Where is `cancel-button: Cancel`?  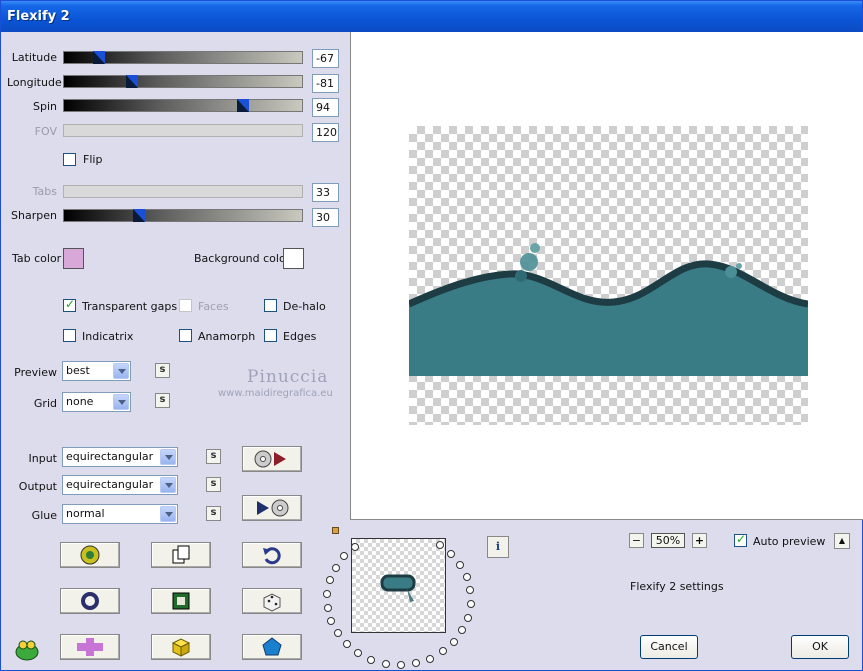 cancel-button: Cancel is located at coordinates (669, 647).